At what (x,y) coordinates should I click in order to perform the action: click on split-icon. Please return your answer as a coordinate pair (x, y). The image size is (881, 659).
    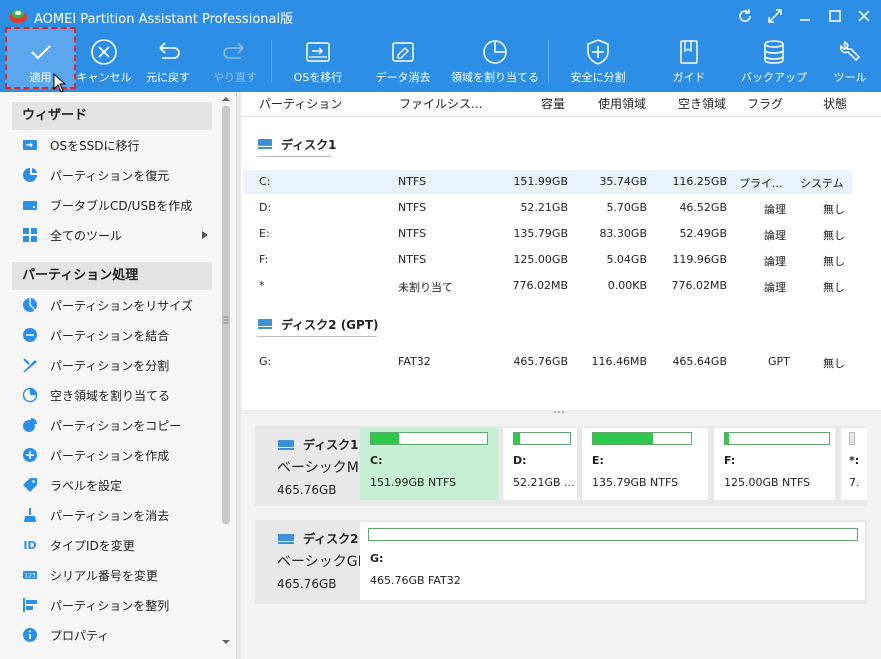
    Looking at the image, I should click on (30, 365).